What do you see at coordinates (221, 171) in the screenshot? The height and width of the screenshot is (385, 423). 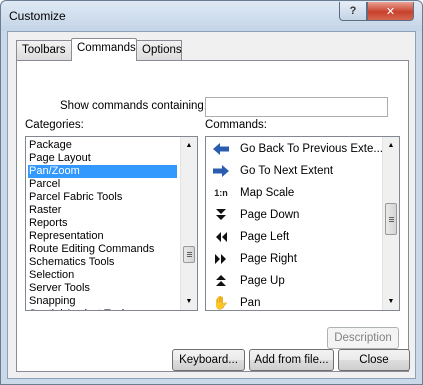 I see `arrow-right-icon` at bounding box center [221, 171].